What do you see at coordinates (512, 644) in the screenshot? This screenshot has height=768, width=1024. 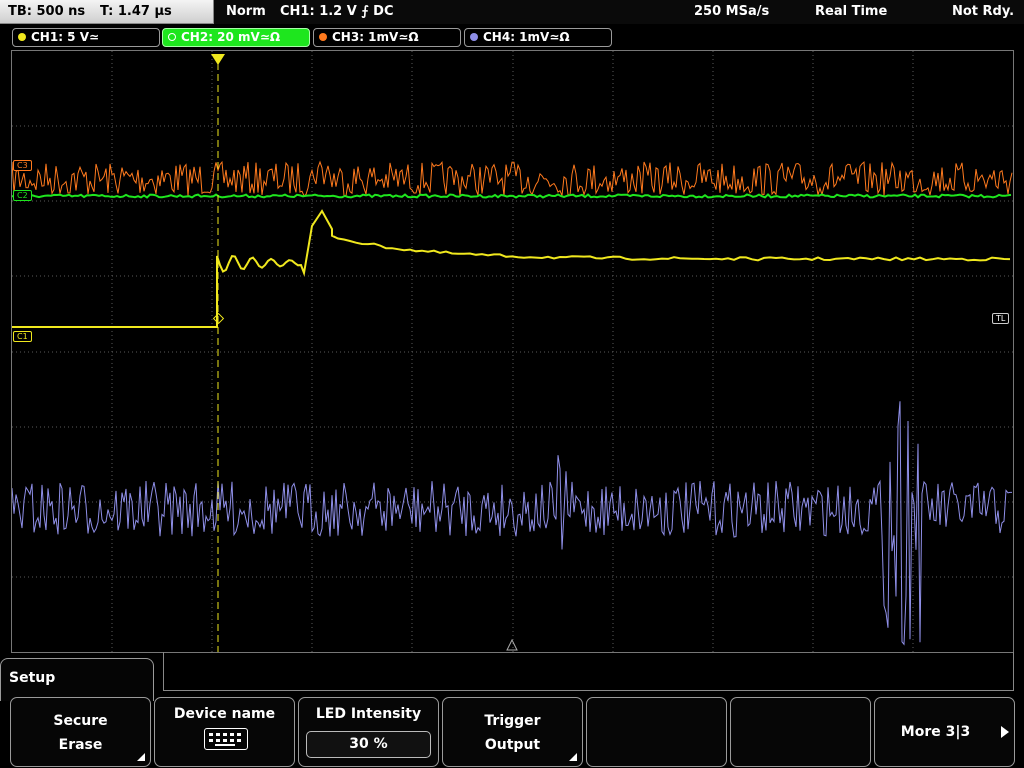 I see `horizontal-center-icon` at bounding box center [512, 644].